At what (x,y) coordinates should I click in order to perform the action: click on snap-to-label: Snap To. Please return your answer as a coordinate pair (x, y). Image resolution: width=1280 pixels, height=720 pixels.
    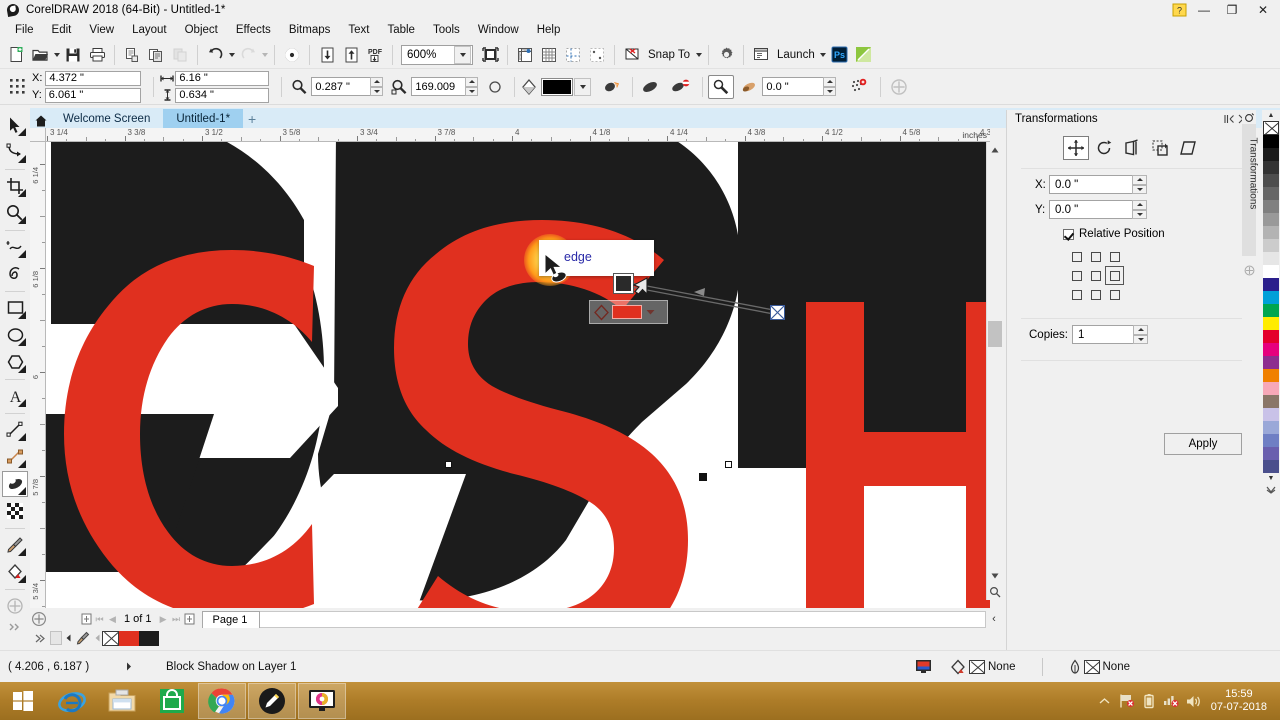
    Looking at the image, I should click on (669, 55).